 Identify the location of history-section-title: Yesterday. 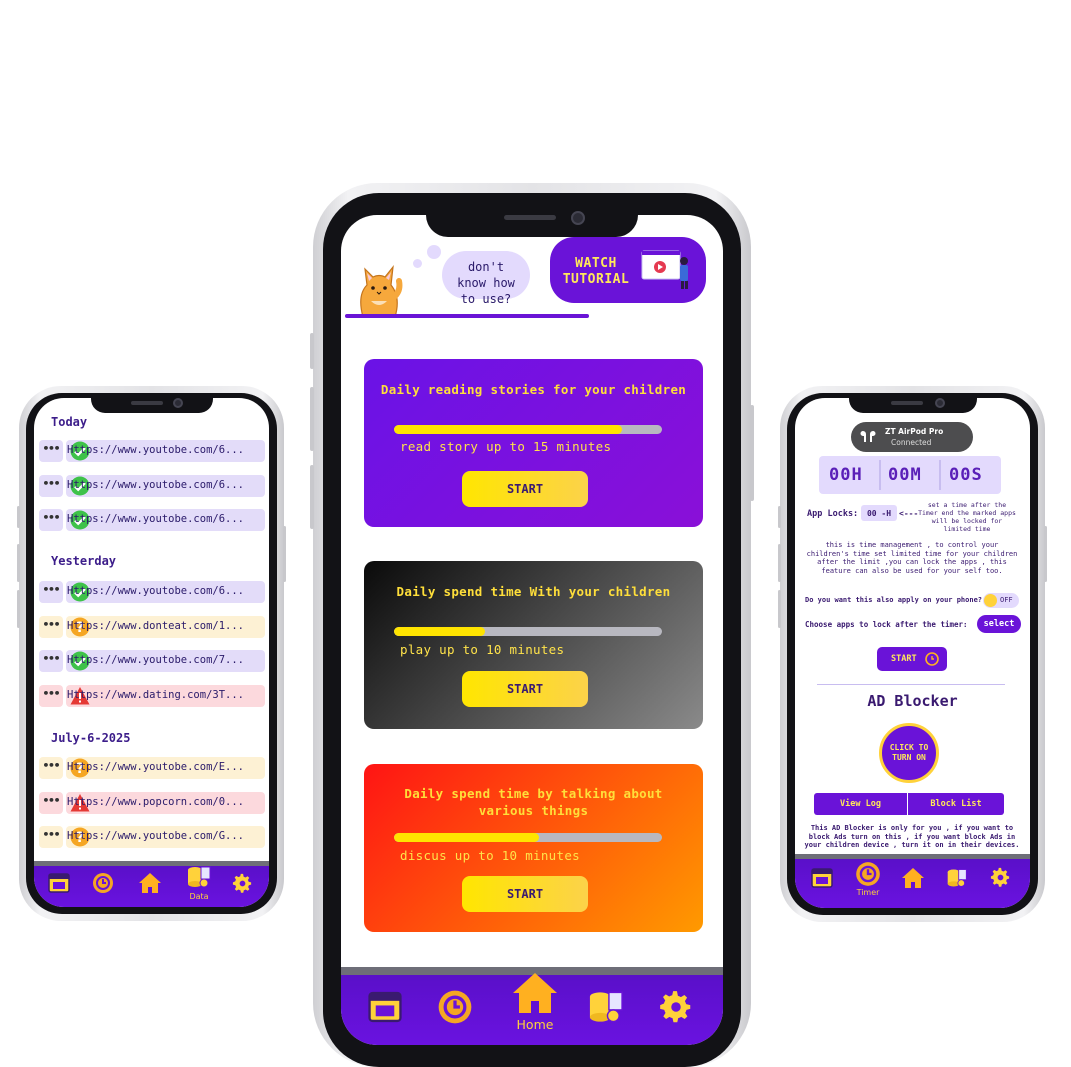
(84, 561).